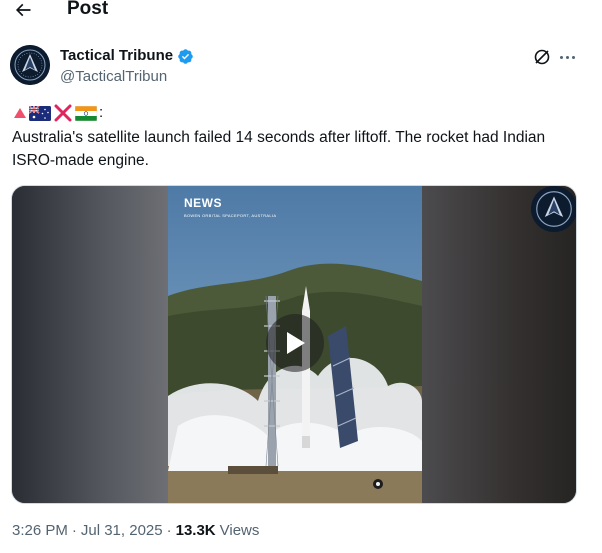 The width and height of the screenshot is (602, 553). Describe the element at coordinates (20, 113) in the screenshot. I see `red-triangle-icon` at that location.